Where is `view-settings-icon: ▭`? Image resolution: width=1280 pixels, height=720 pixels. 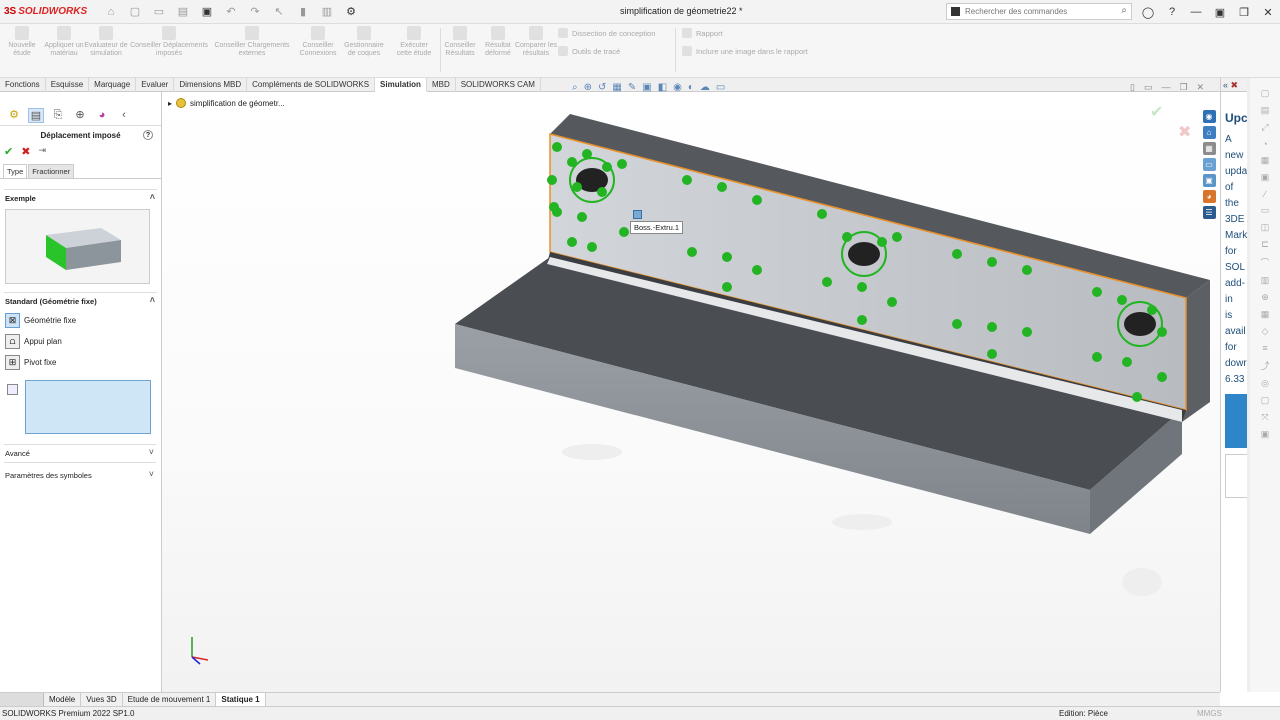 view-settings-icon: ▭ is located at coordinates (720, 87).